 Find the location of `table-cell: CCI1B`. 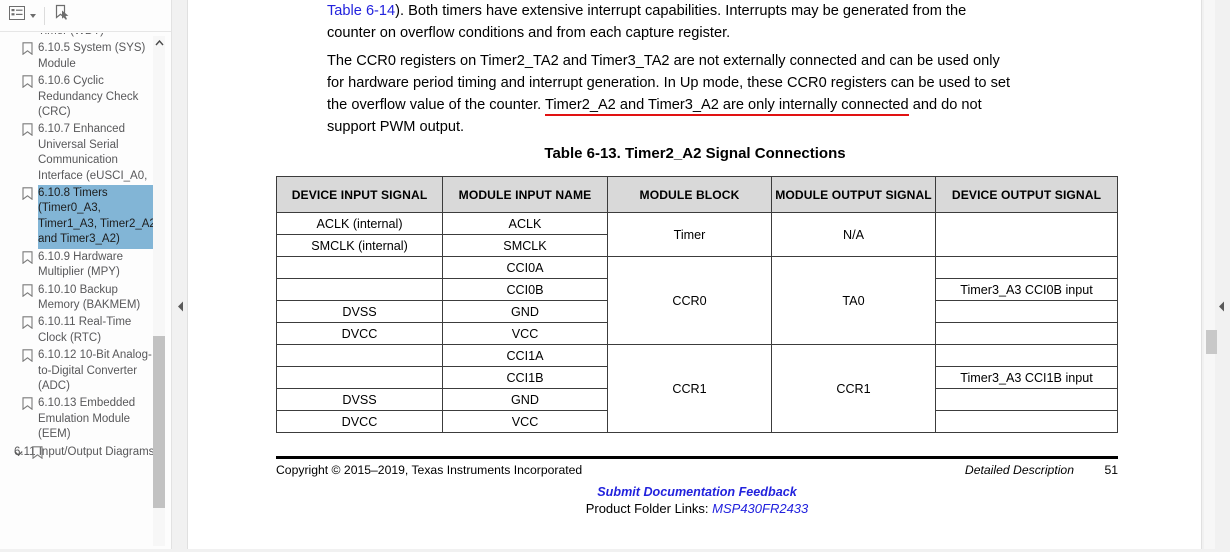

table-cell: CCI1B is located at coordinates (525, 377).